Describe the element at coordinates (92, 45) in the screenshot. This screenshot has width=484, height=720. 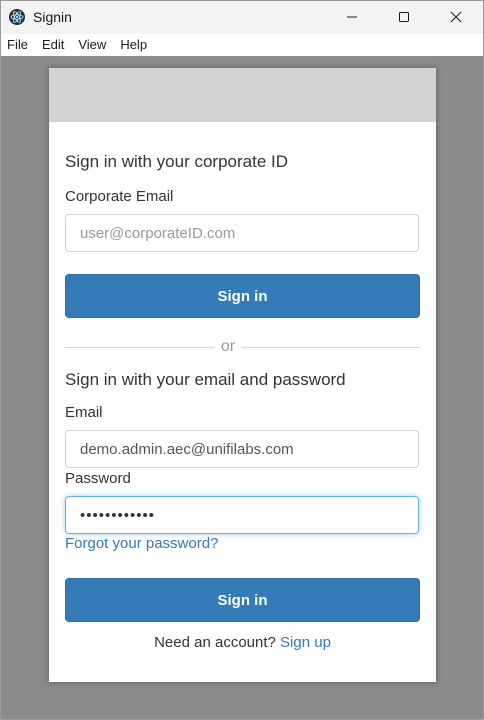
I see `menu-view: View` at that location.